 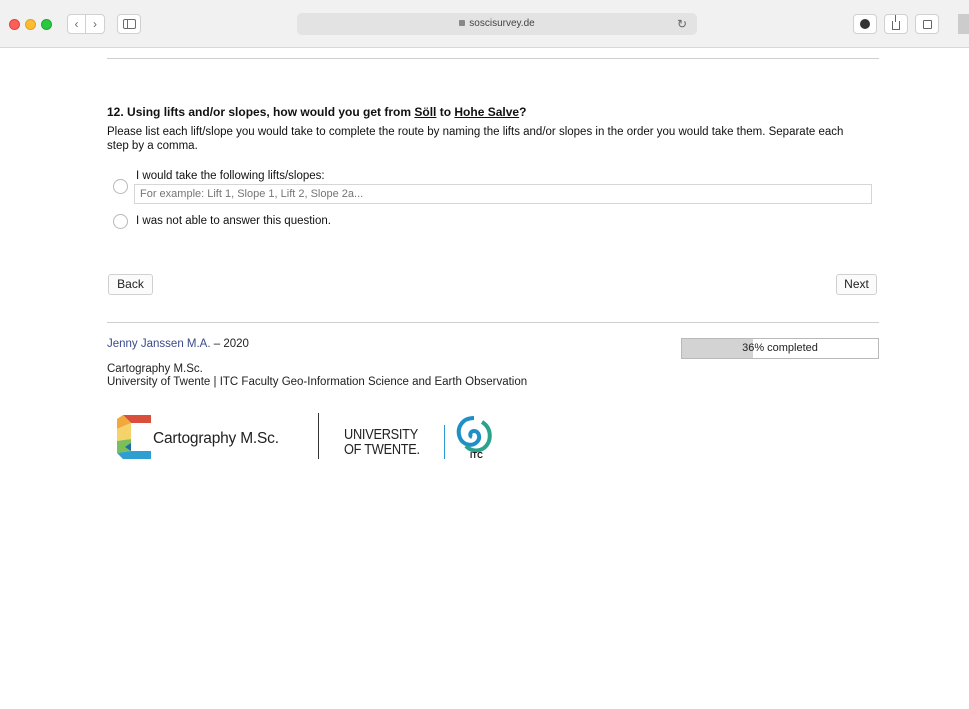 I want to click on program-line-1: Cartography M.Sc., so click(x=155, y=369).